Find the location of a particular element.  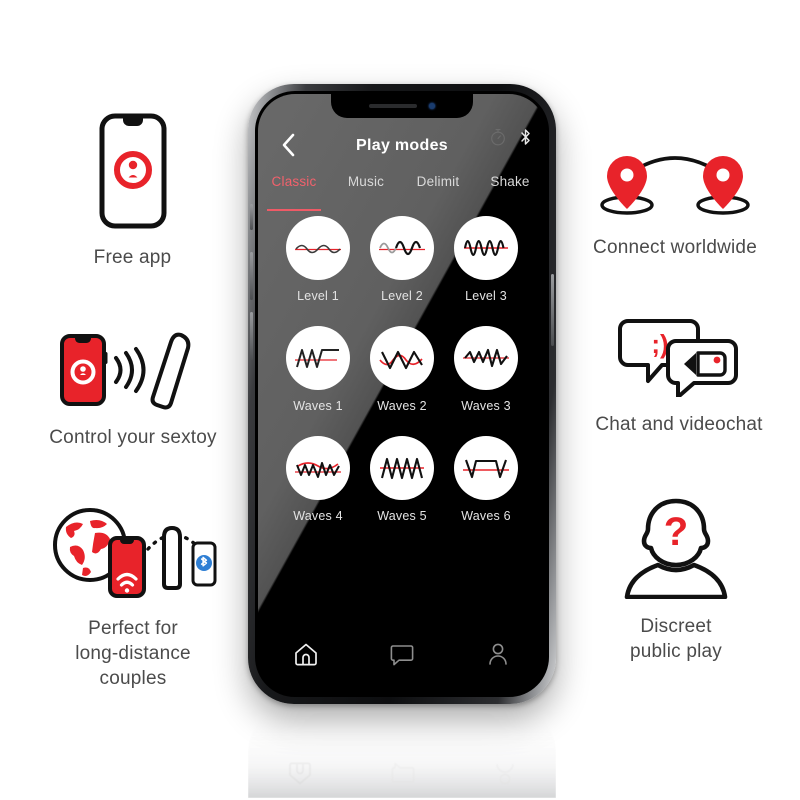

tab-classic: Classic is located at coordinates (294, 192).